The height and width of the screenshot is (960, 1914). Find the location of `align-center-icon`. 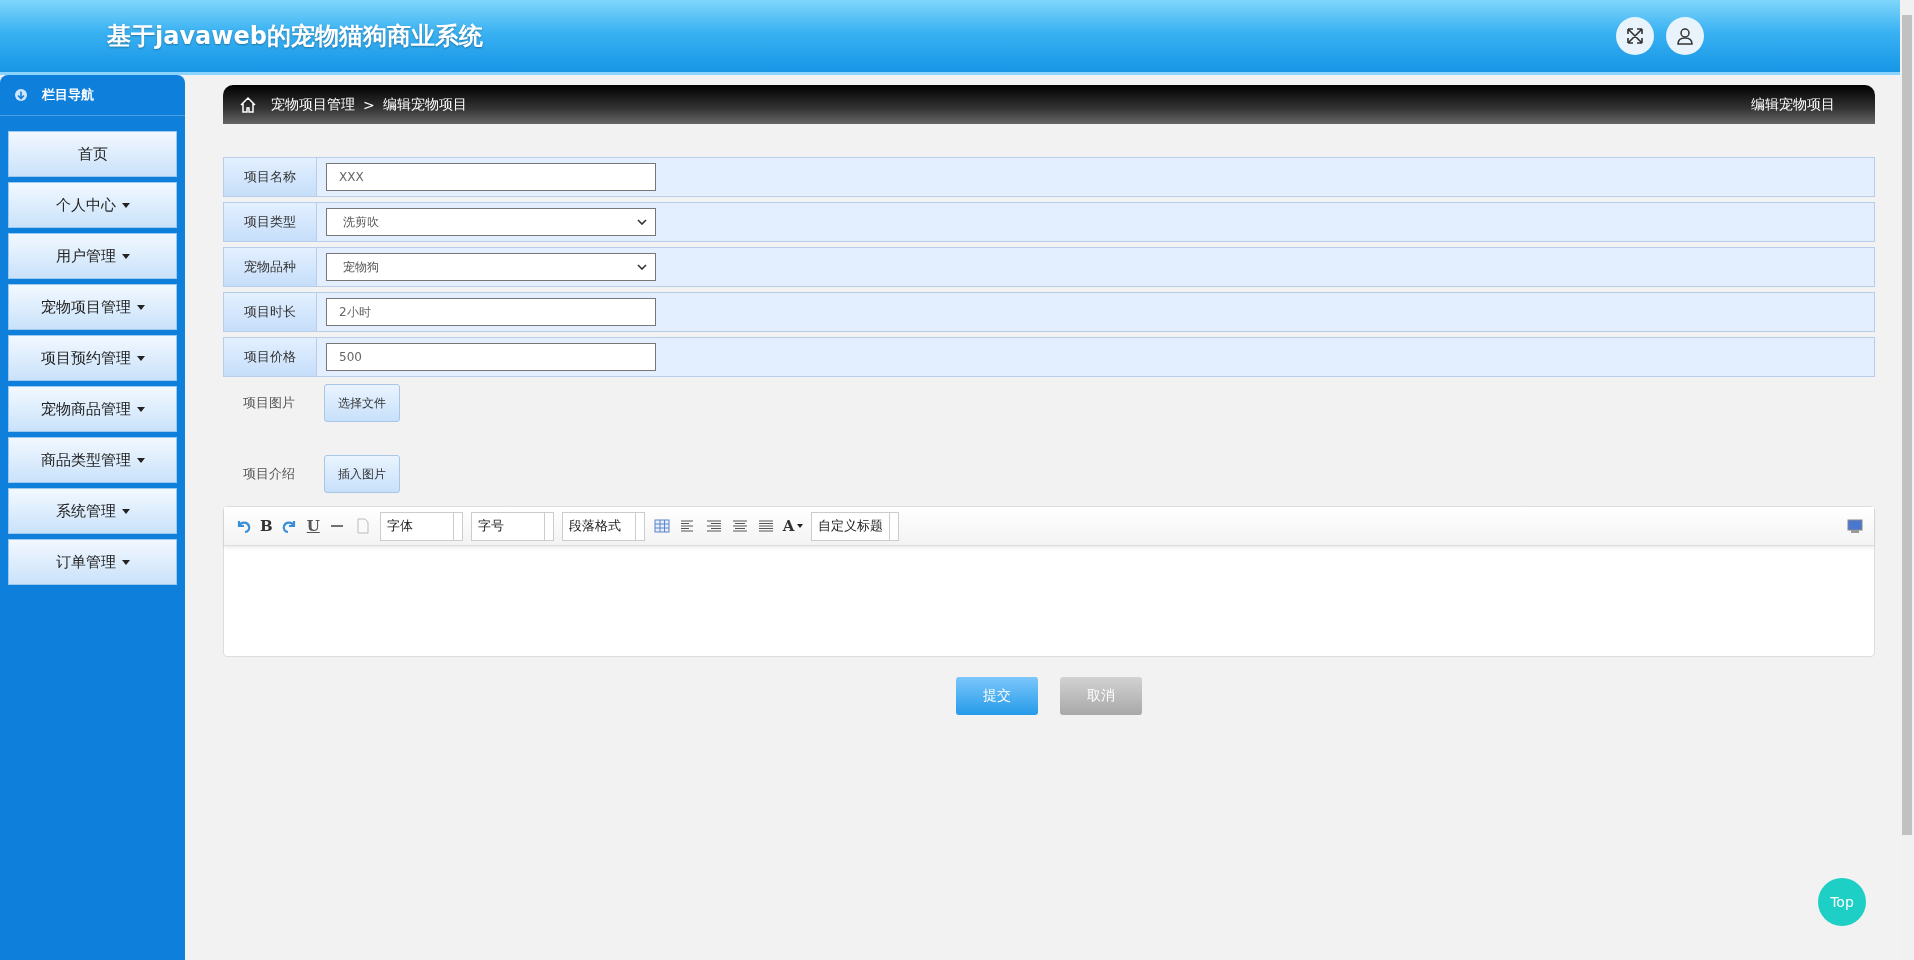

align-center-icon is located at coordinates (739, 526).